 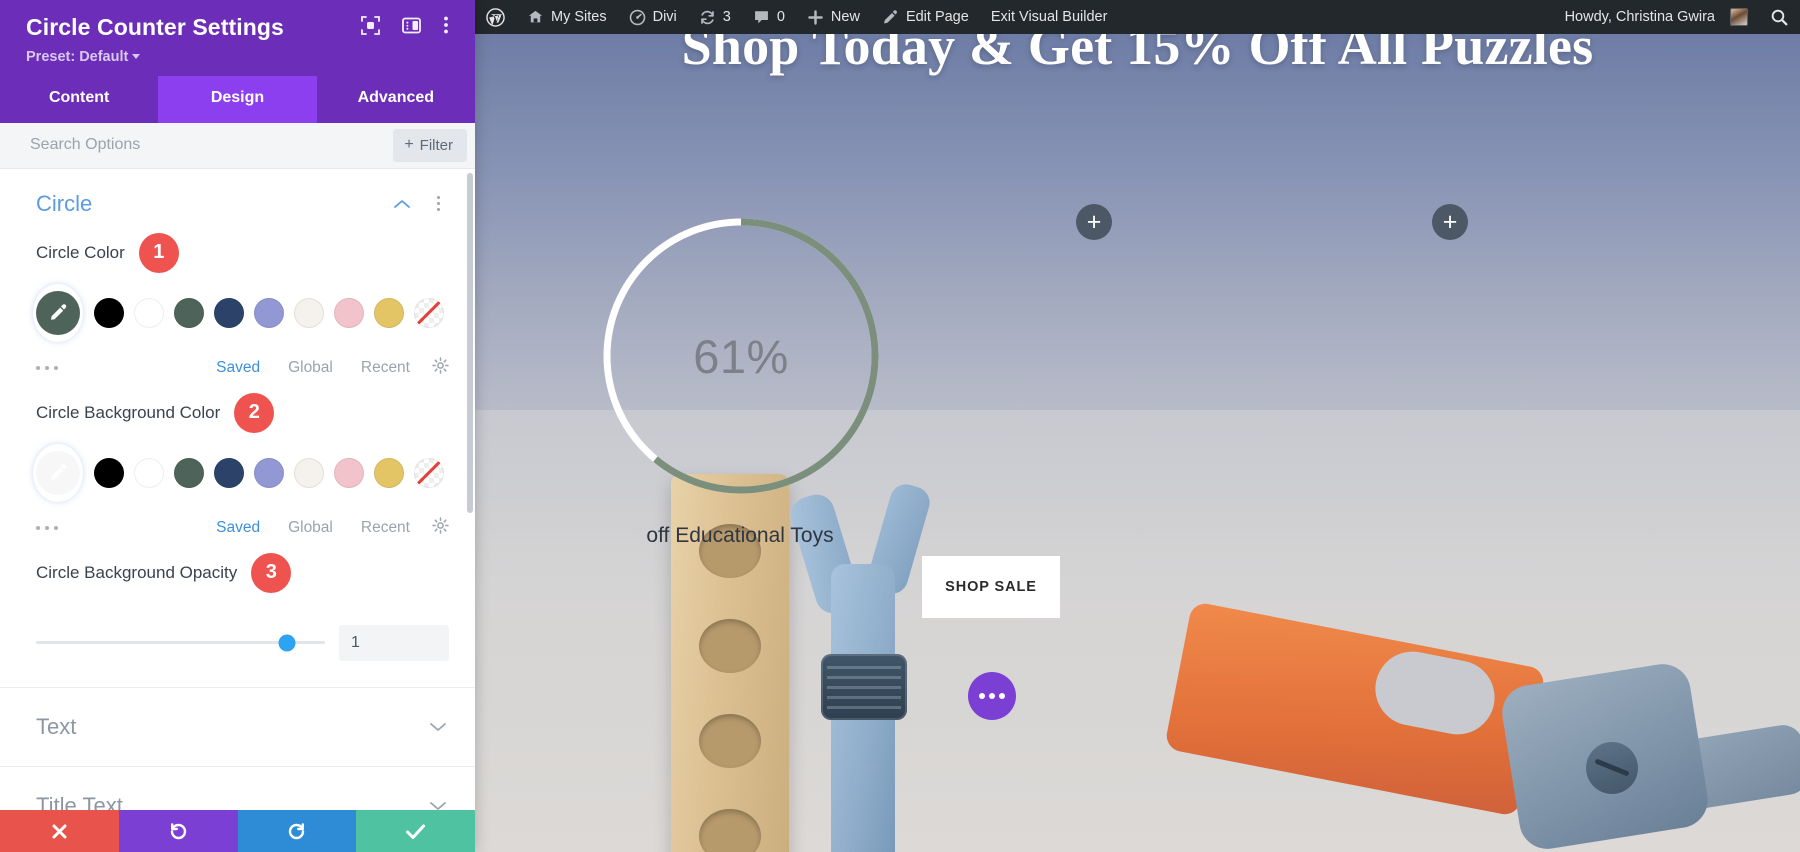 I want to click on grey-toy, so click(x=1645, y=756).